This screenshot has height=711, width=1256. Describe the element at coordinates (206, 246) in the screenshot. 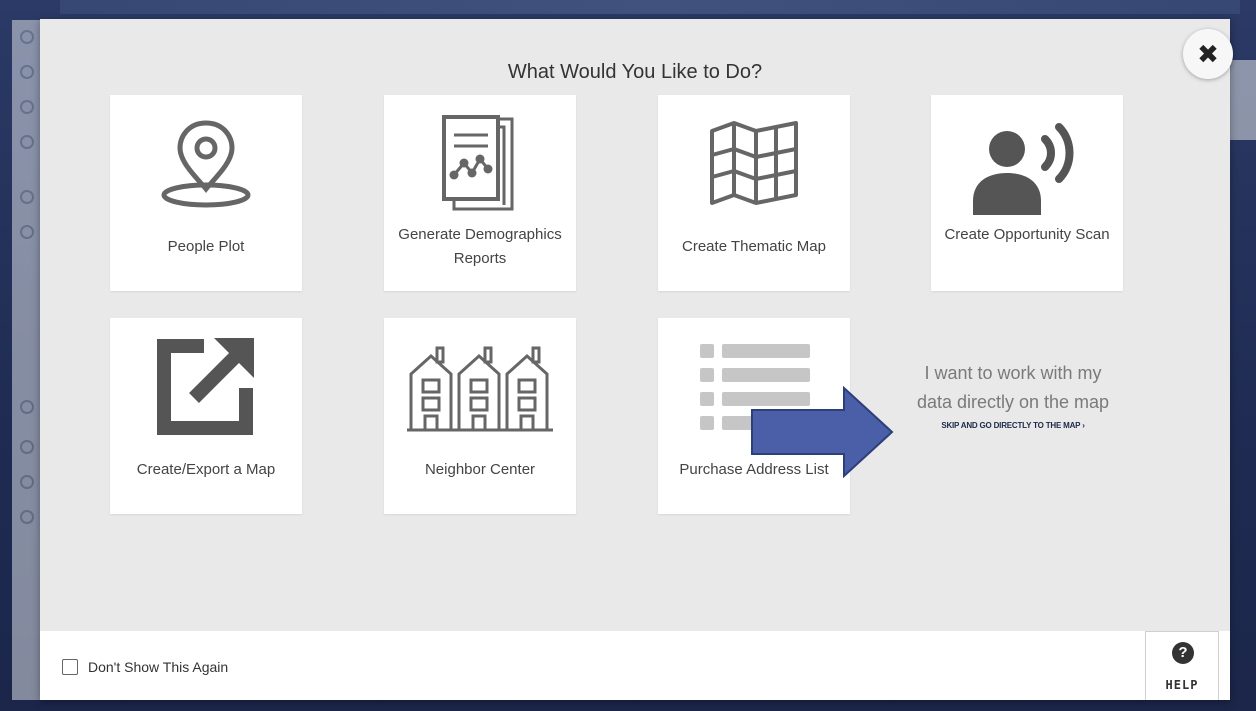

I see `option-label: People Plot` at that location.